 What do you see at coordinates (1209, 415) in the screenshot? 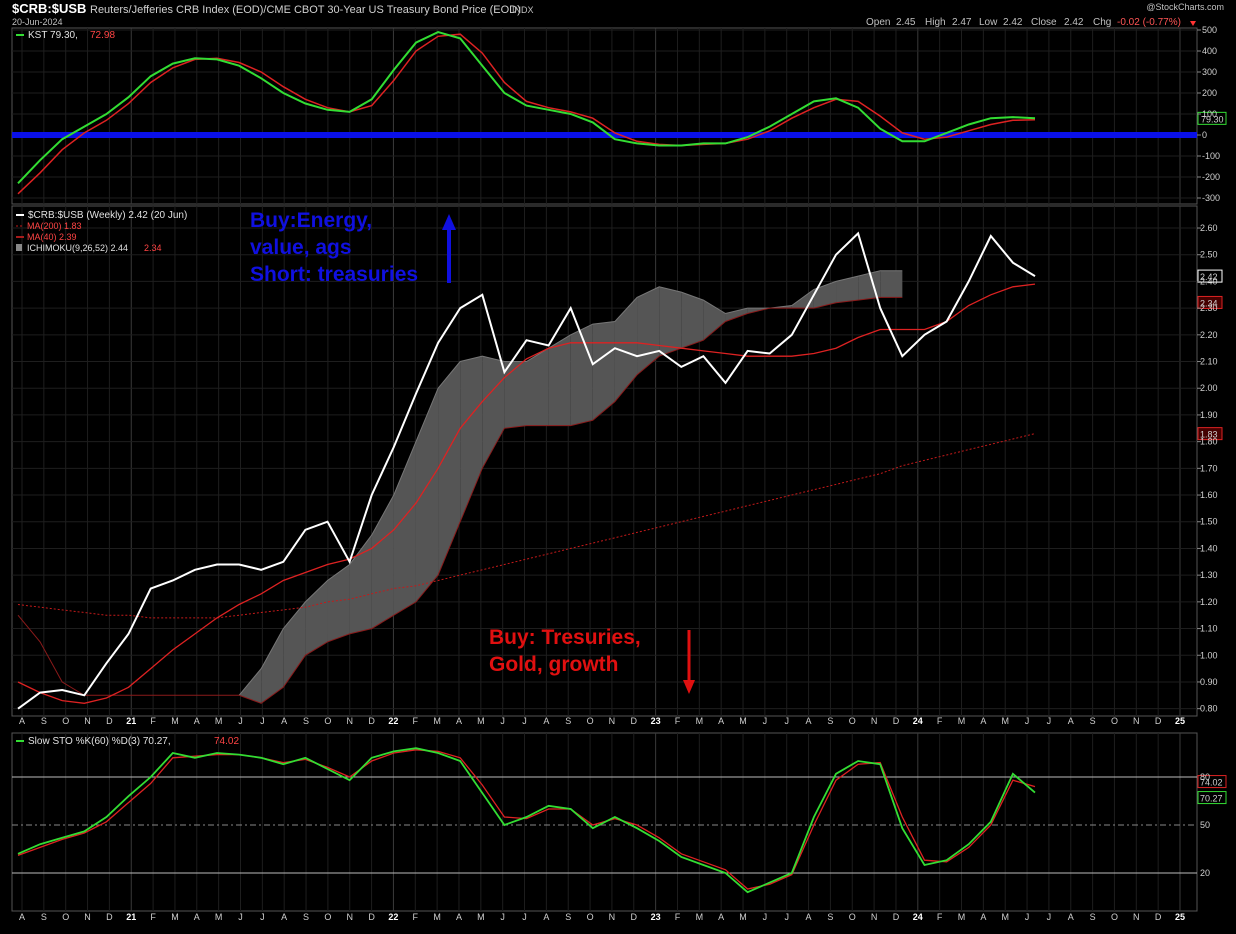
I see `price-y-tick-label: 1.90` at bounding box center [1209, 415].